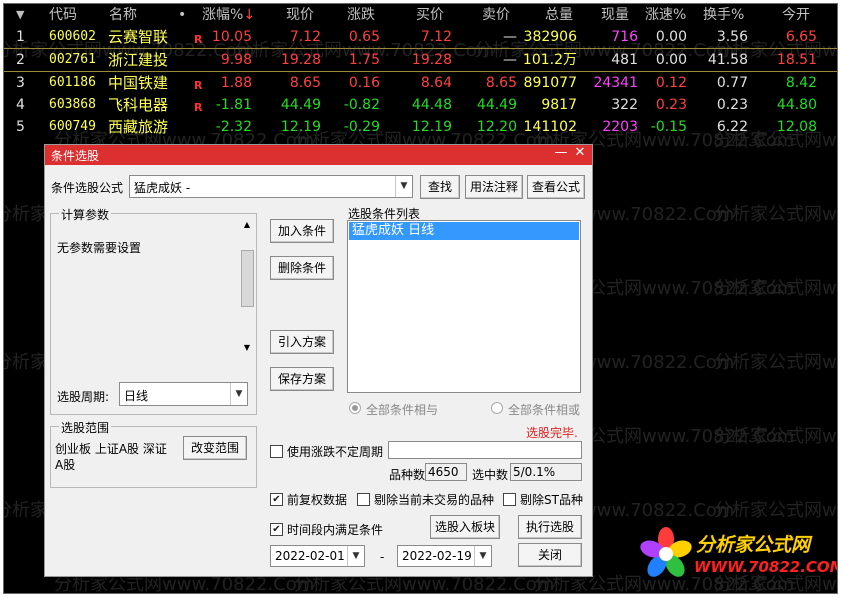  I want to click on cell-turnover: 41.58, so click(727, 60).